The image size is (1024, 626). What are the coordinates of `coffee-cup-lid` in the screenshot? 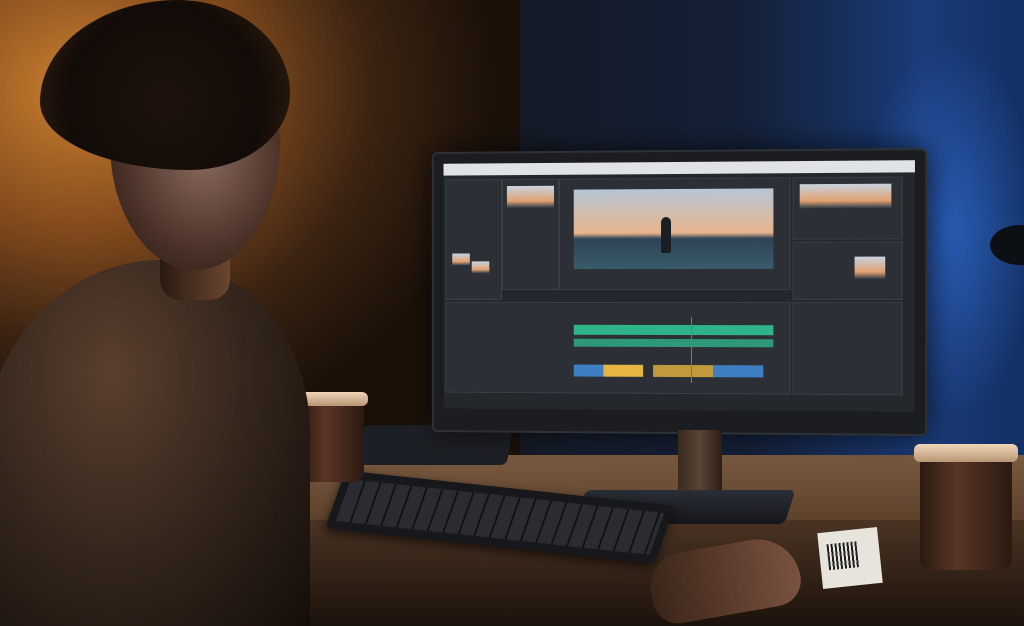 It's located at (966, 453).